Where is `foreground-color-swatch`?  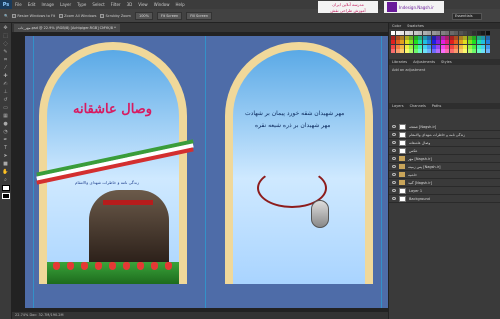
foreground-color-swatch is located at coordinates (5, 188).